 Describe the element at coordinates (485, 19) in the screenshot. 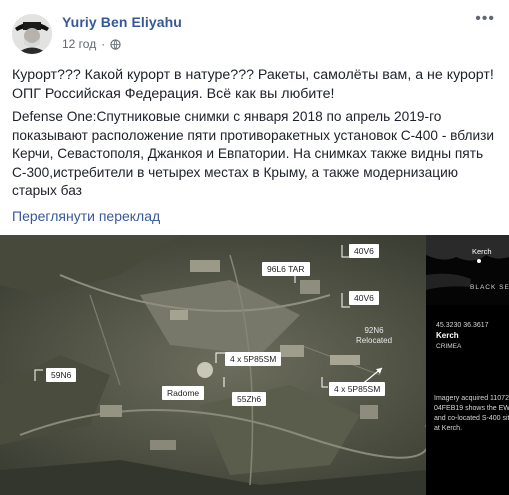

I see `more-options-icon: •••` at that location.